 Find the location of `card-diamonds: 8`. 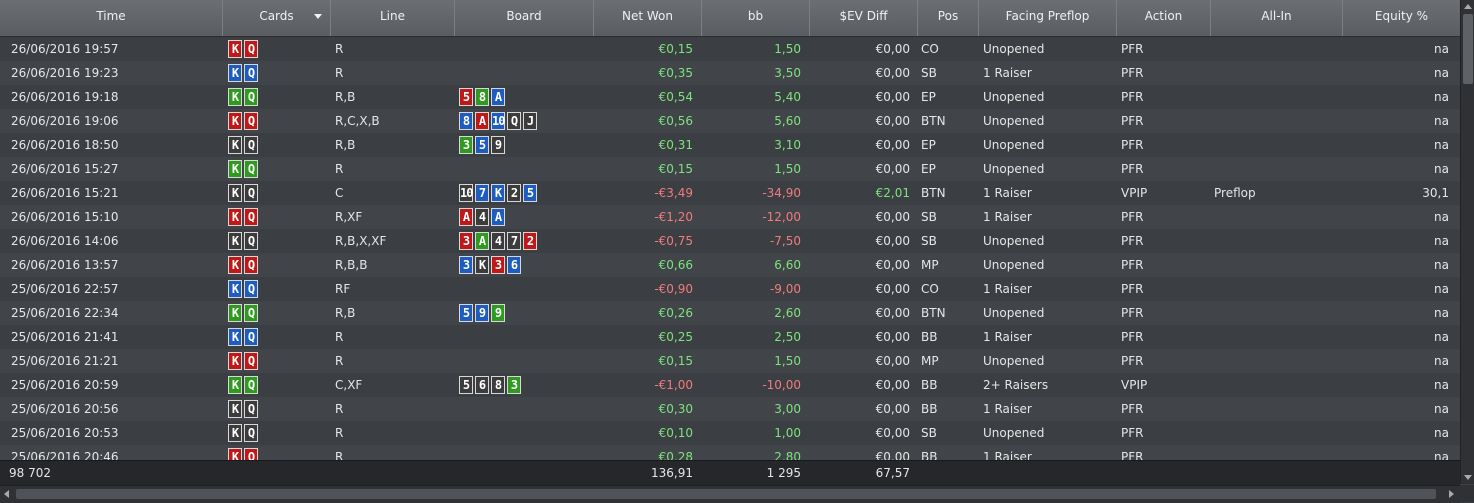

card-diamonds: 8 is located at coordinates (466, 121).